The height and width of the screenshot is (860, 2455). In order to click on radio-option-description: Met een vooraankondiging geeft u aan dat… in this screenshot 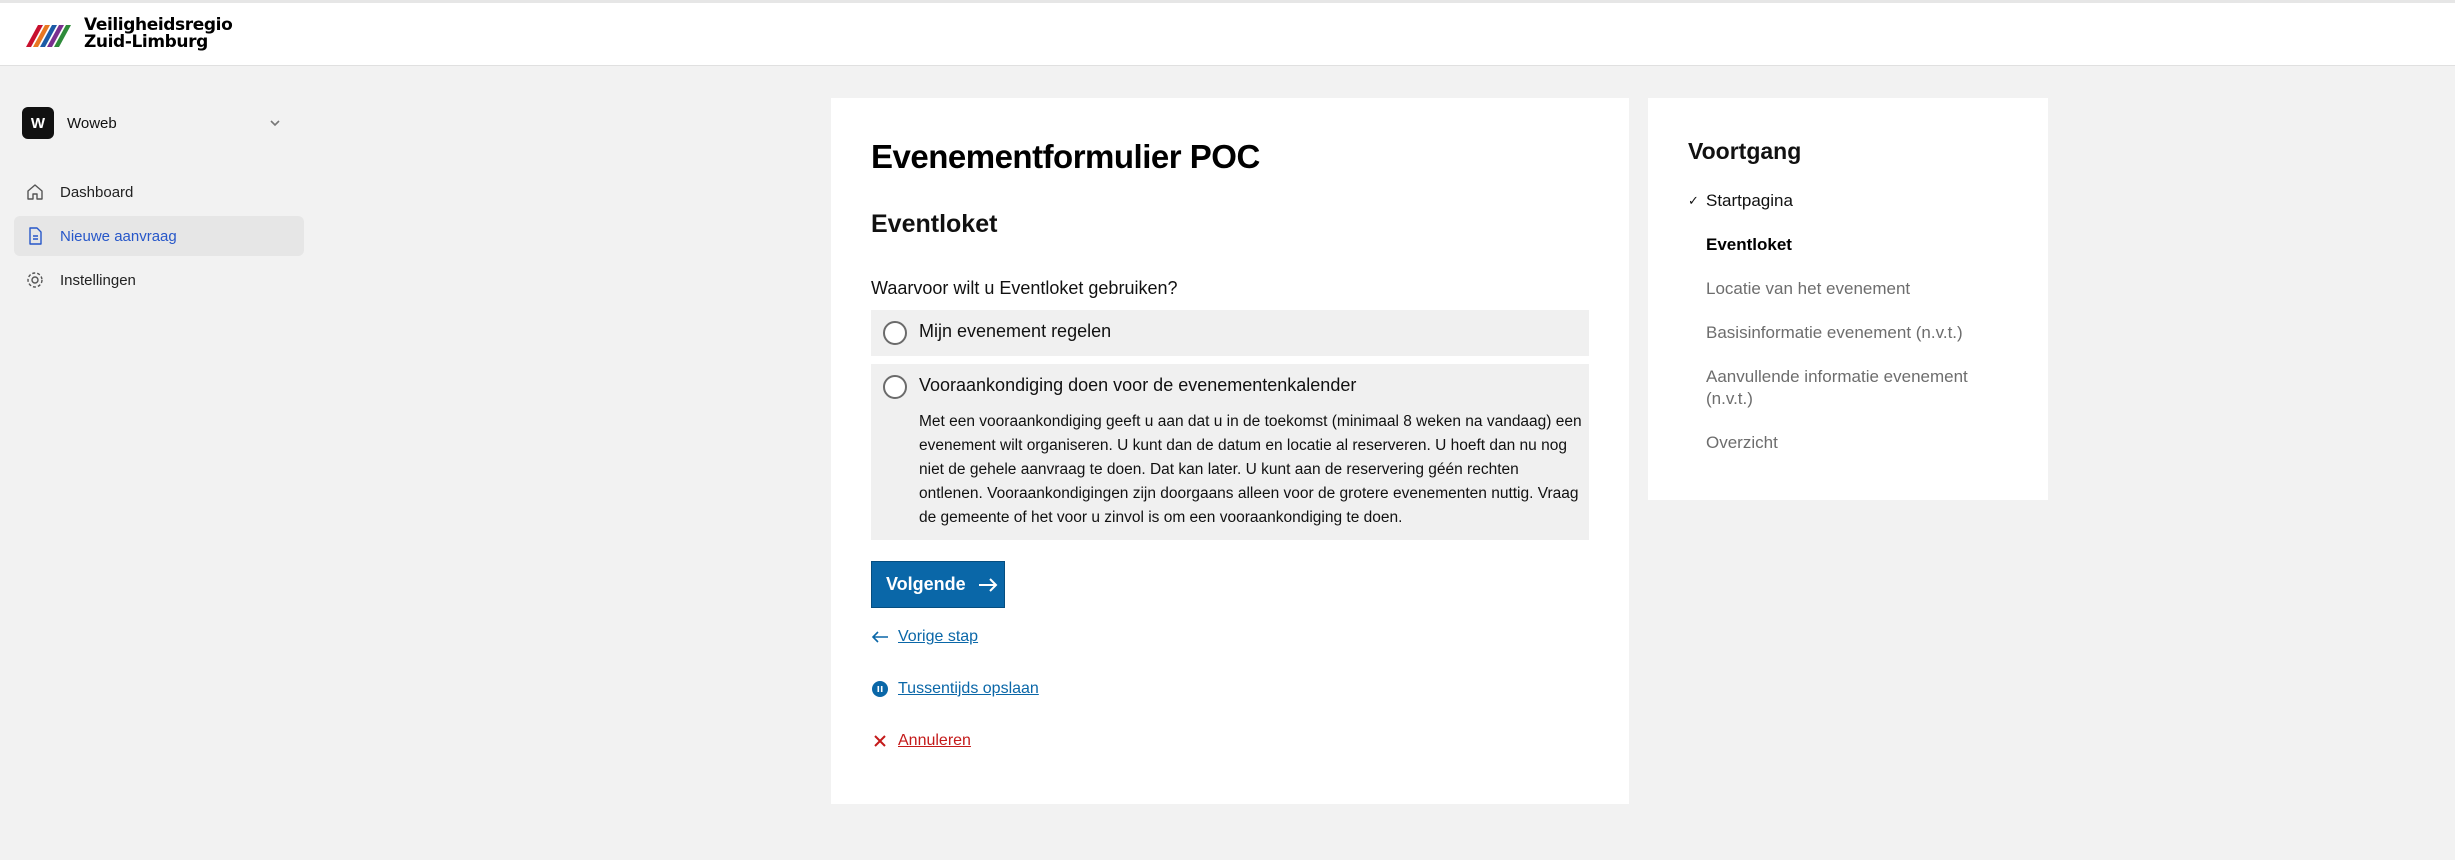, I will do `click(1250, 469)`.